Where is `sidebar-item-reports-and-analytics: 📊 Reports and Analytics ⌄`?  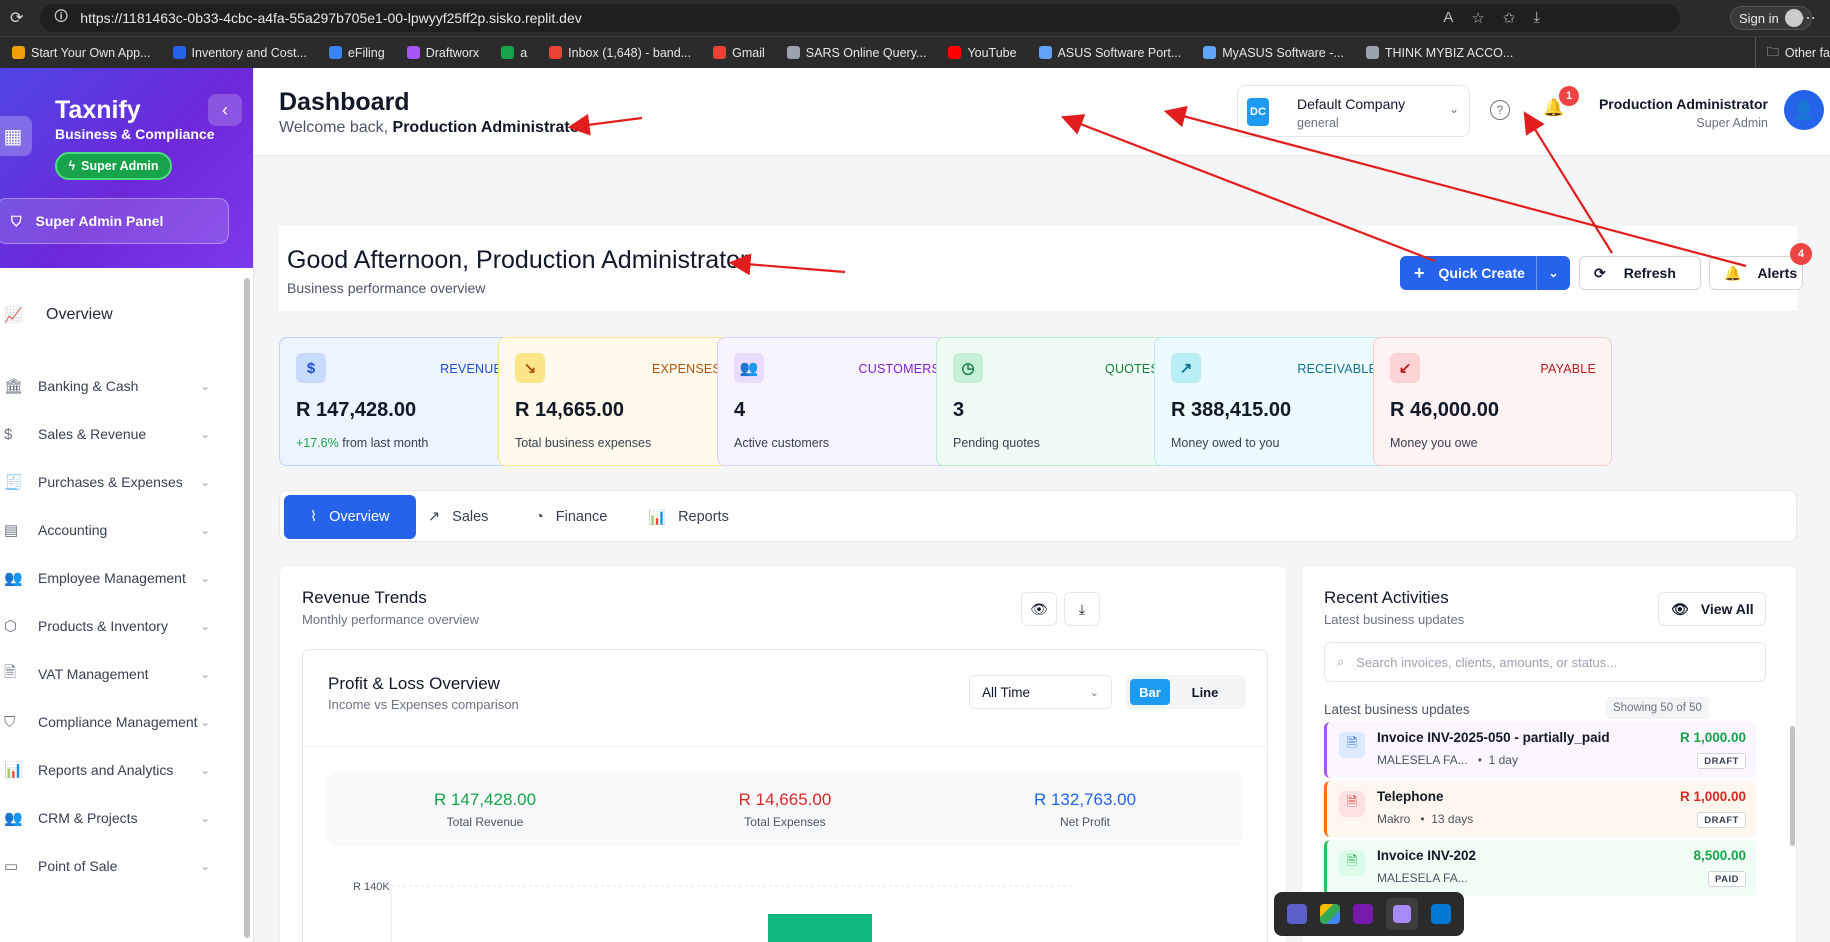 sidebar-item-reports-and-analytics: 📊 Reports and Analytics ⌄ is located at coordinates (109, 770).